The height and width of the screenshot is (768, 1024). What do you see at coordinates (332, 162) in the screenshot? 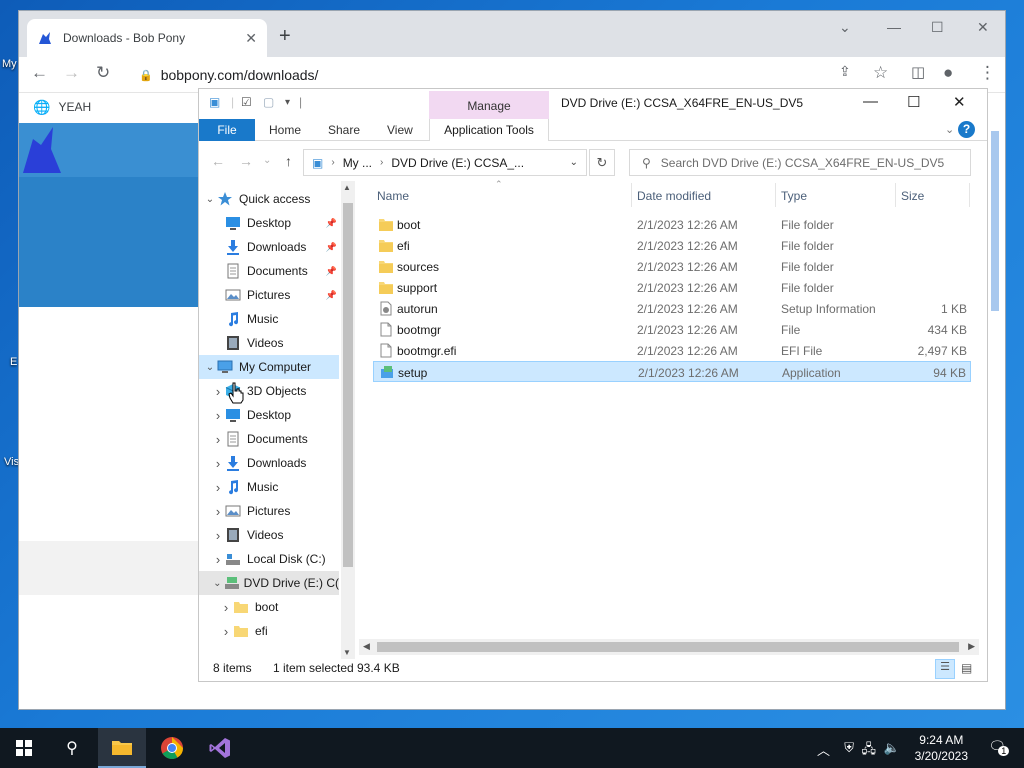
I see `breadcrumb-chevron-icon: ›` at bounding box center [332, 162].